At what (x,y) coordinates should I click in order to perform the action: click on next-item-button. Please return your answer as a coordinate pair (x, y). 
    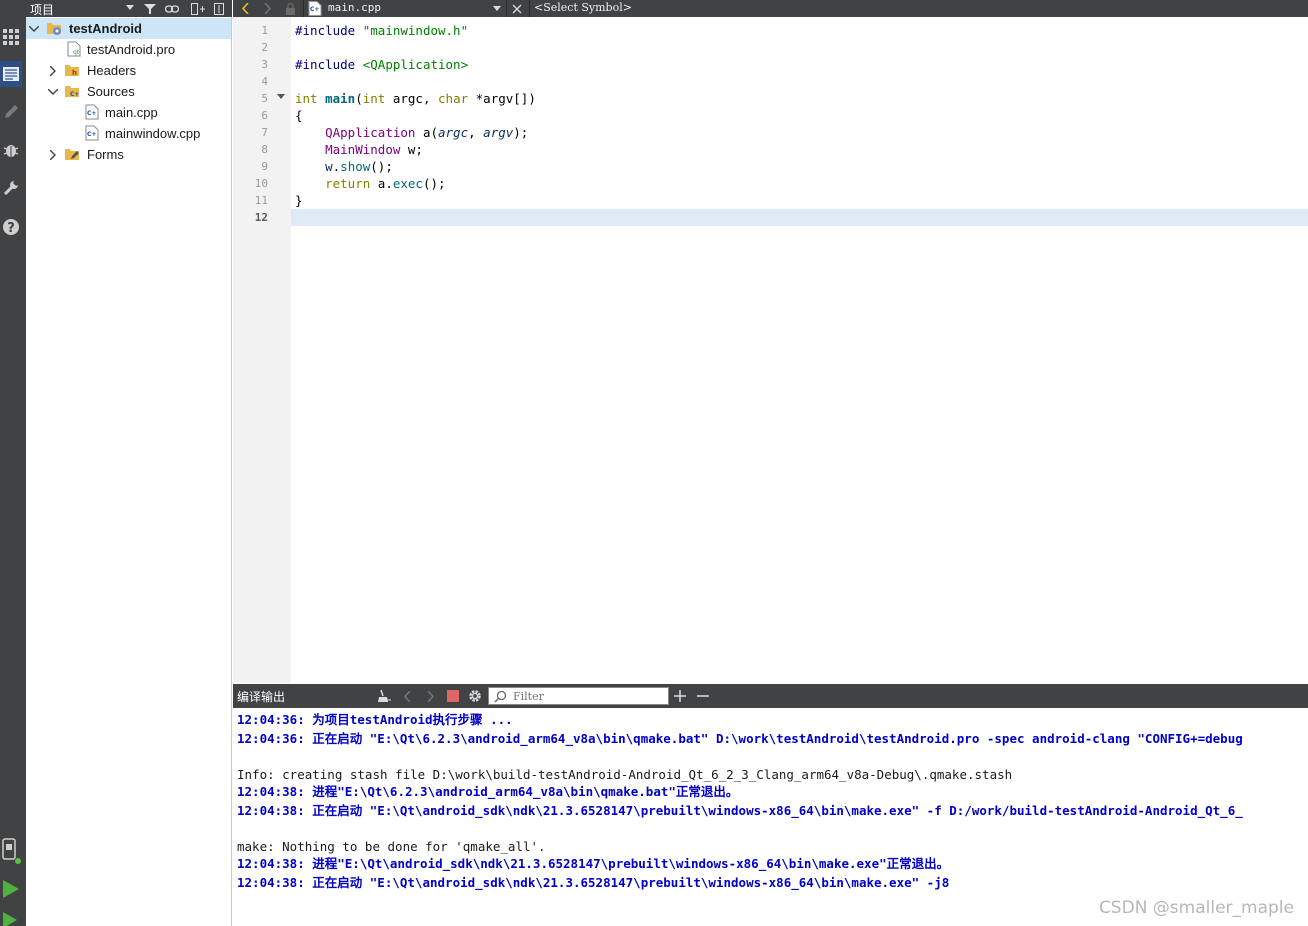
    Looking at the image, I should click on (430, 696).